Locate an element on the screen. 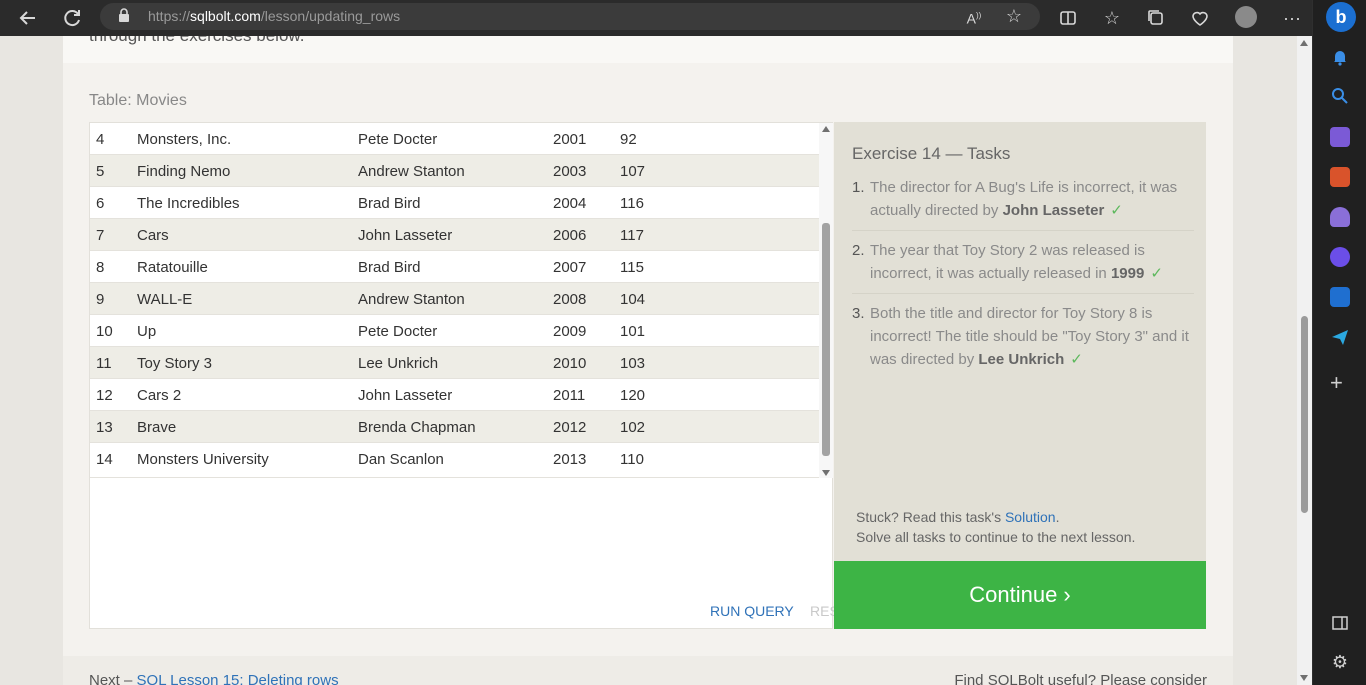 This screenshot has height=685, width=1366. cell-id: 11 is located at coordinates (104, 363).